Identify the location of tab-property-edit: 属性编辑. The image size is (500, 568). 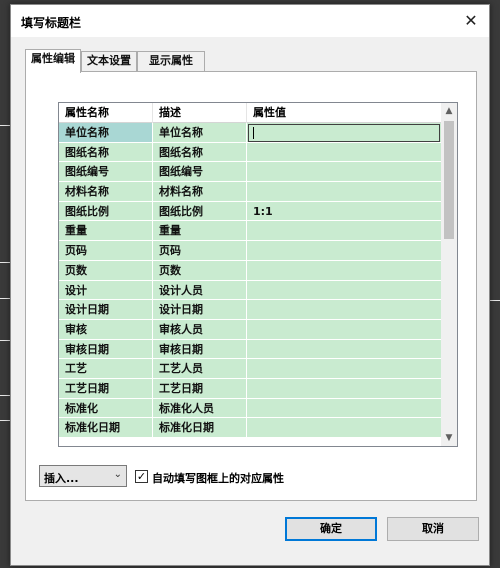
(53, 61).